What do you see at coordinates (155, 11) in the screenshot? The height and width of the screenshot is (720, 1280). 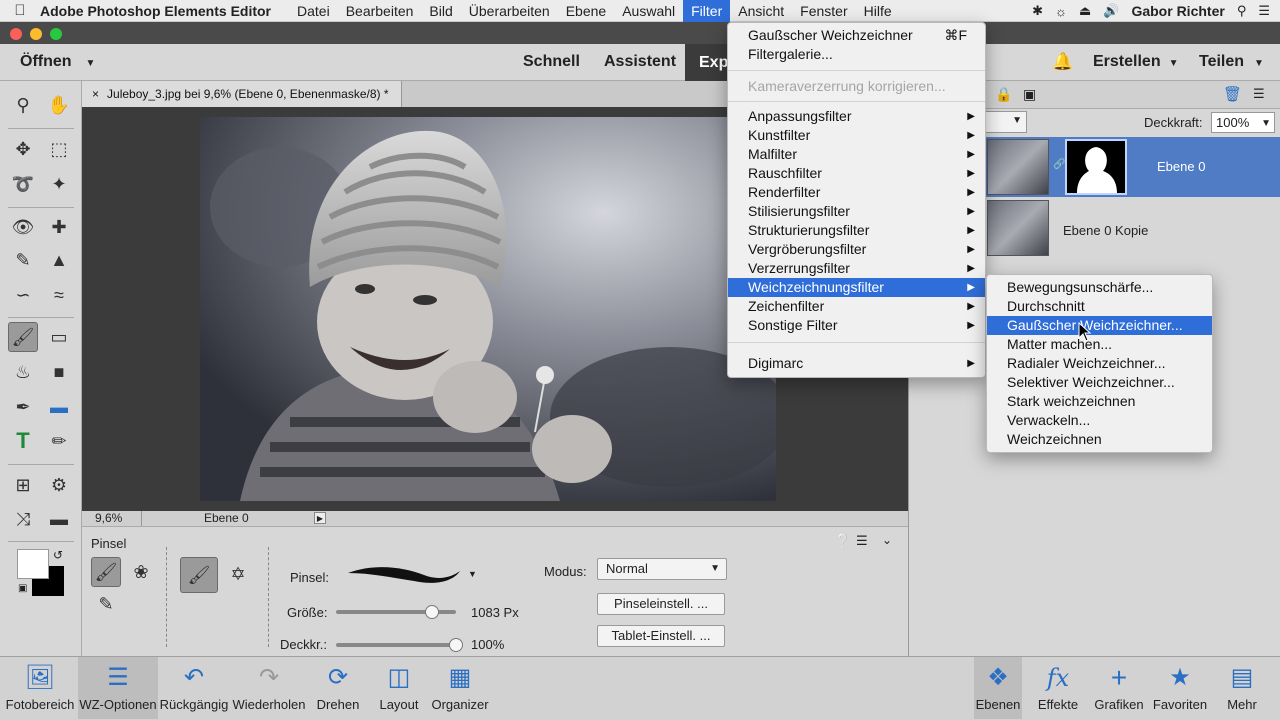 I see `app-name-menu: Adobe Photoshop Elements Editor` at bounding box center [155, 11].